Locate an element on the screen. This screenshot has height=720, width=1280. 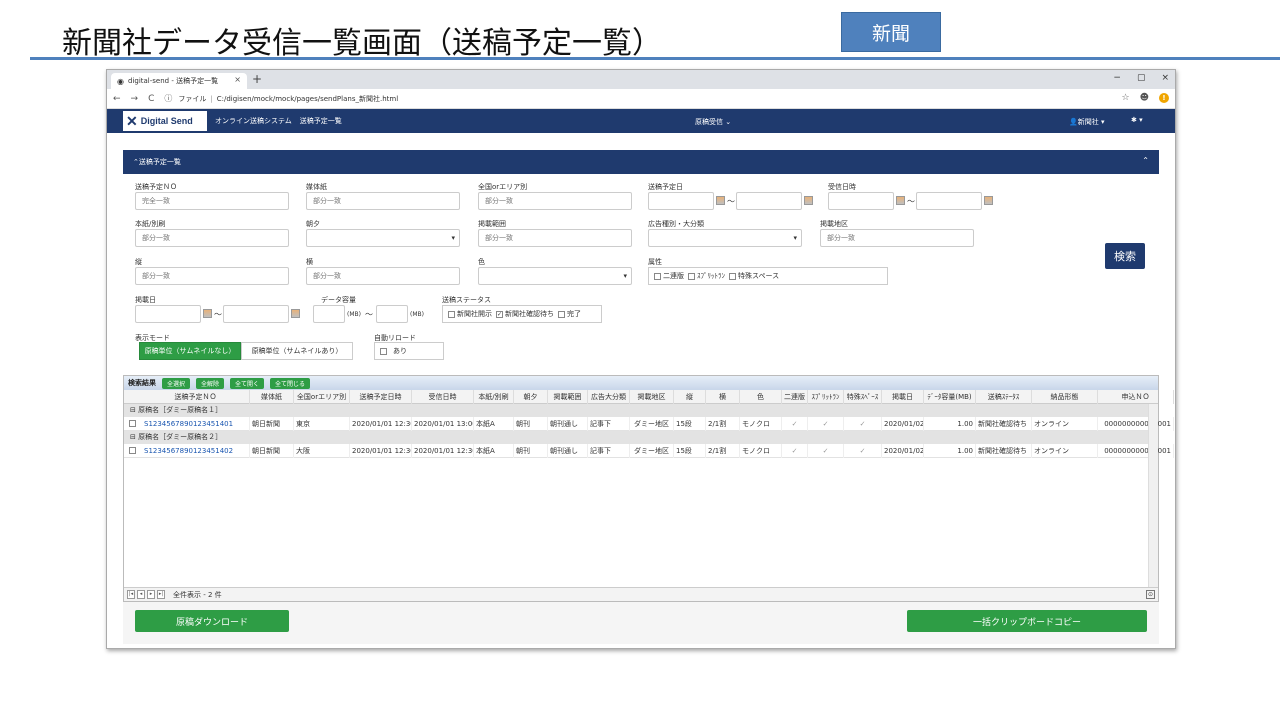
last-page-icon: ▸| is located at coordinates (161, 594).